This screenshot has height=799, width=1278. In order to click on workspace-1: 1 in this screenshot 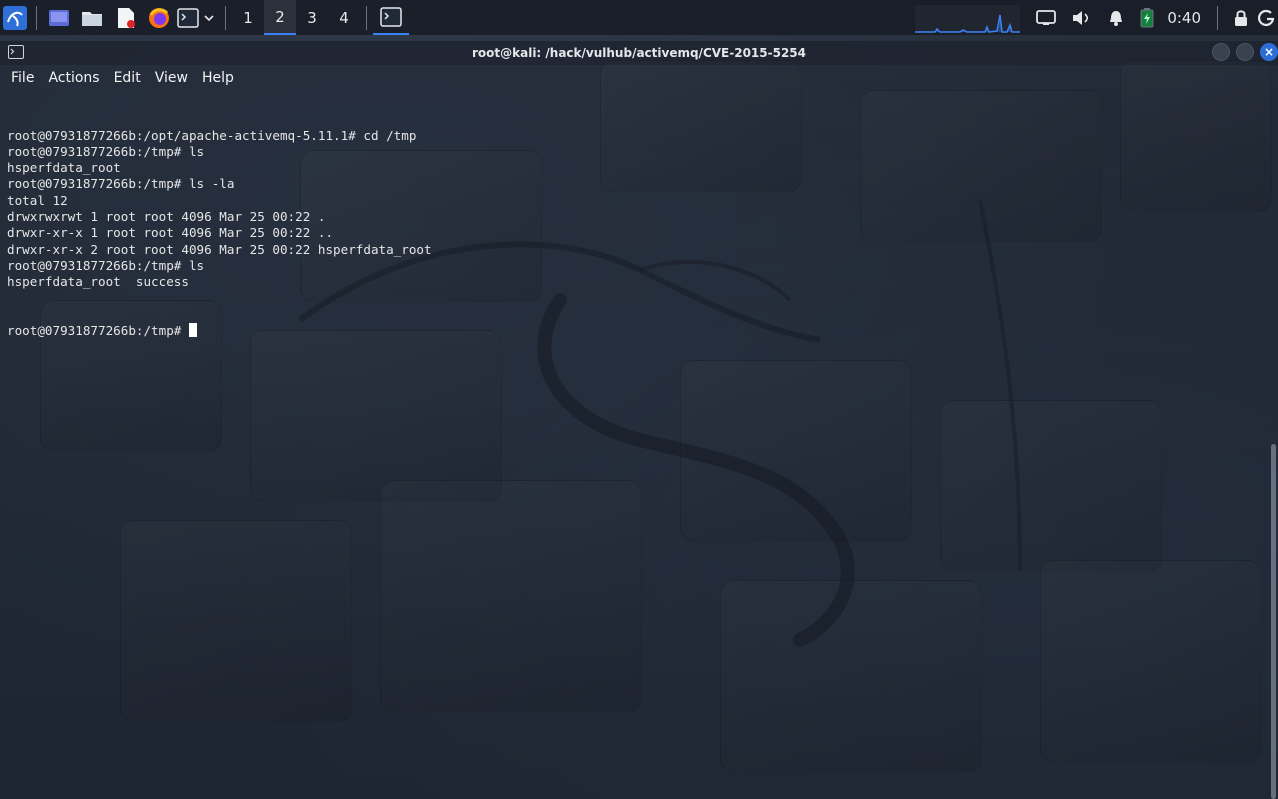, I will do `click(248, 17)`.